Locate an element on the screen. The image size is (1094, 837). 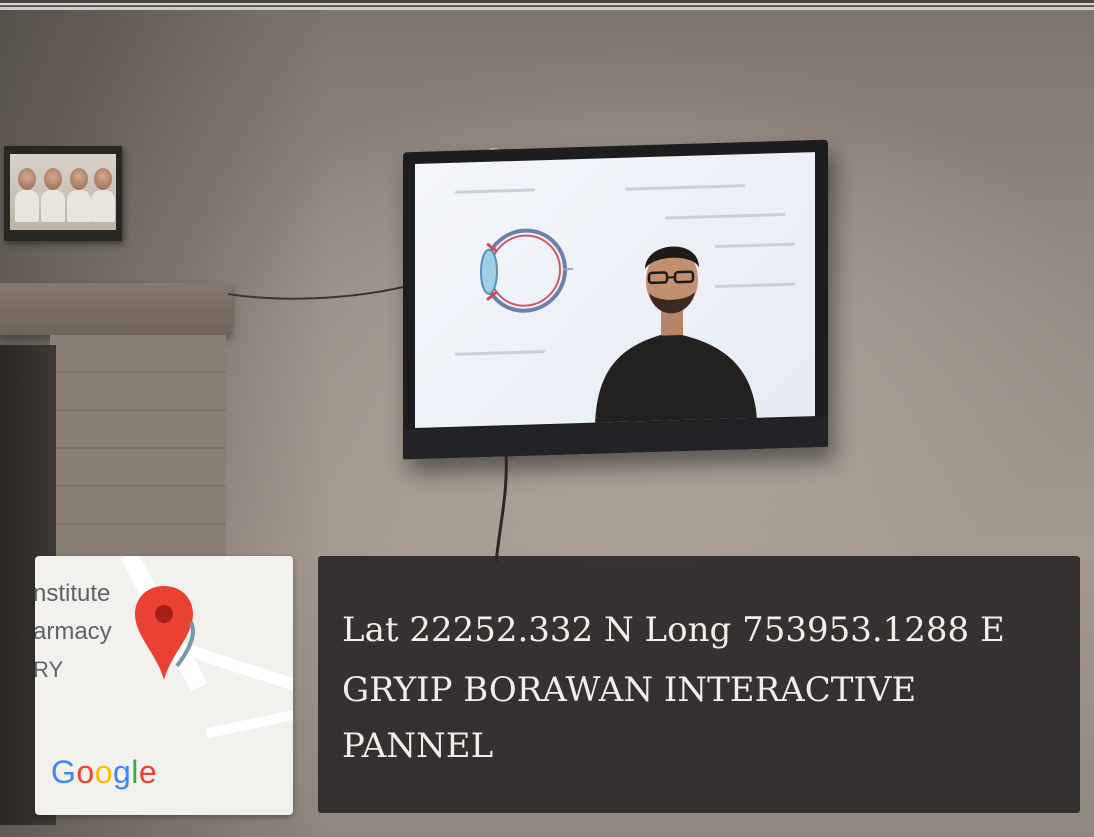
panel-screen is located at coordinates (615, 290).